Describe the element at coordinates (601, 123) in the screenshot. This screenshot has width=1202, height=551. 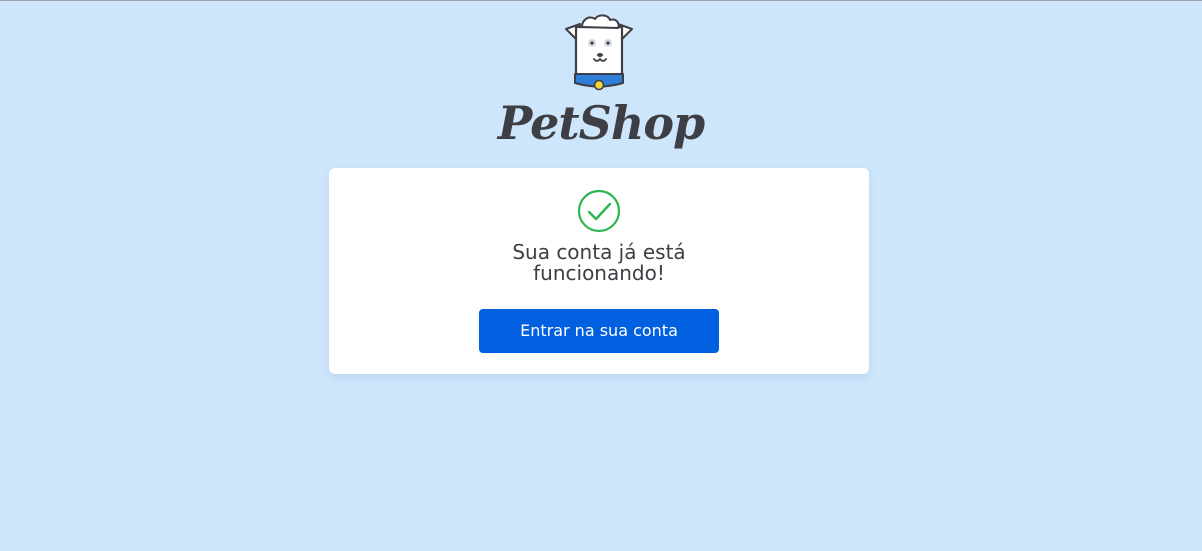
I see `brand-logo-text: PetShop` at that location.